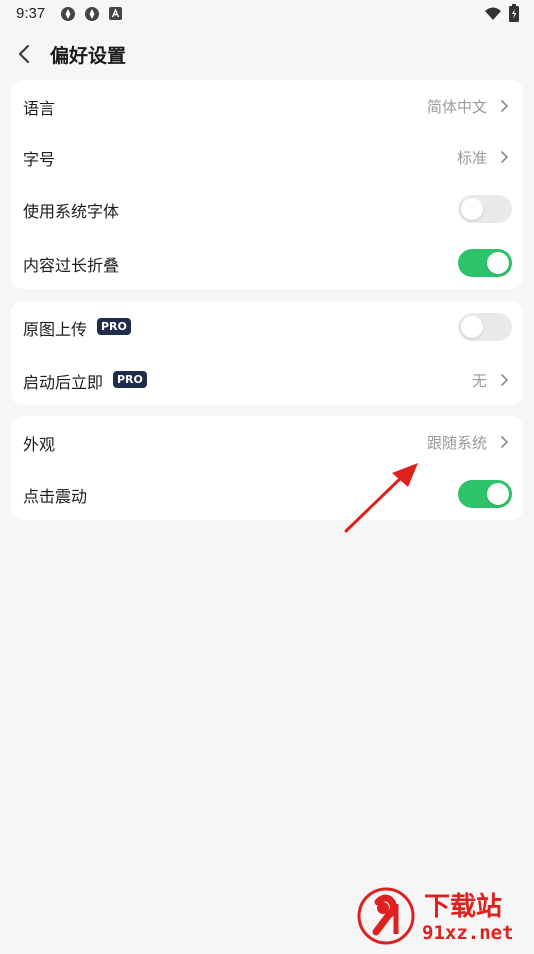  I want to click on status-bar: 9:37, so click(267, 14).